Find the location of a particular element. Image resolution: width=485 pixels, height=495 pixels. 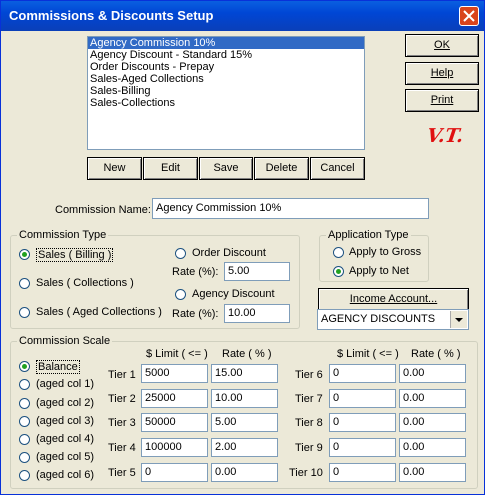

delete-button: Delete is located at coordinates (281, 168).